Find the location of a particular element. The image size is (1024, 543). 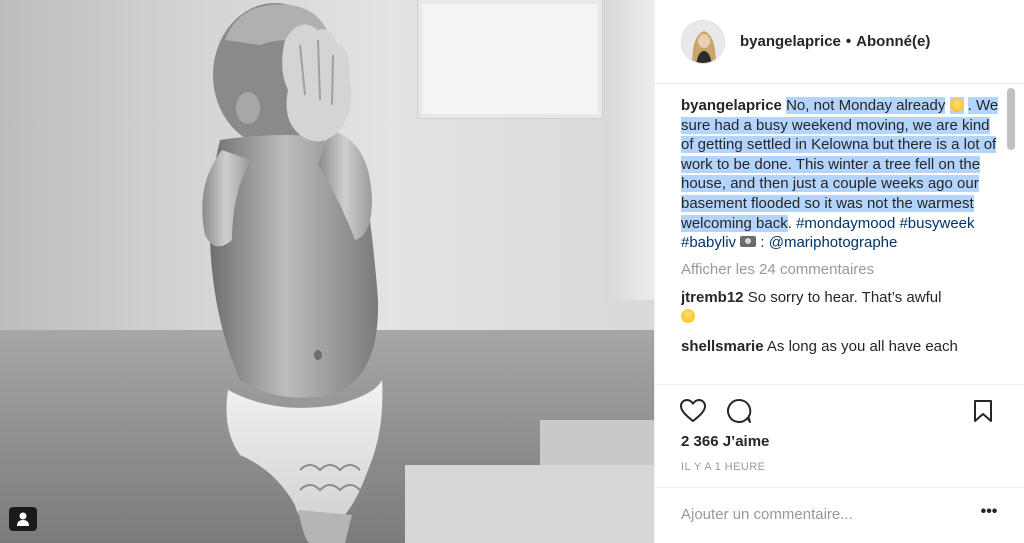

like-button is located at coordinates (693, 411).